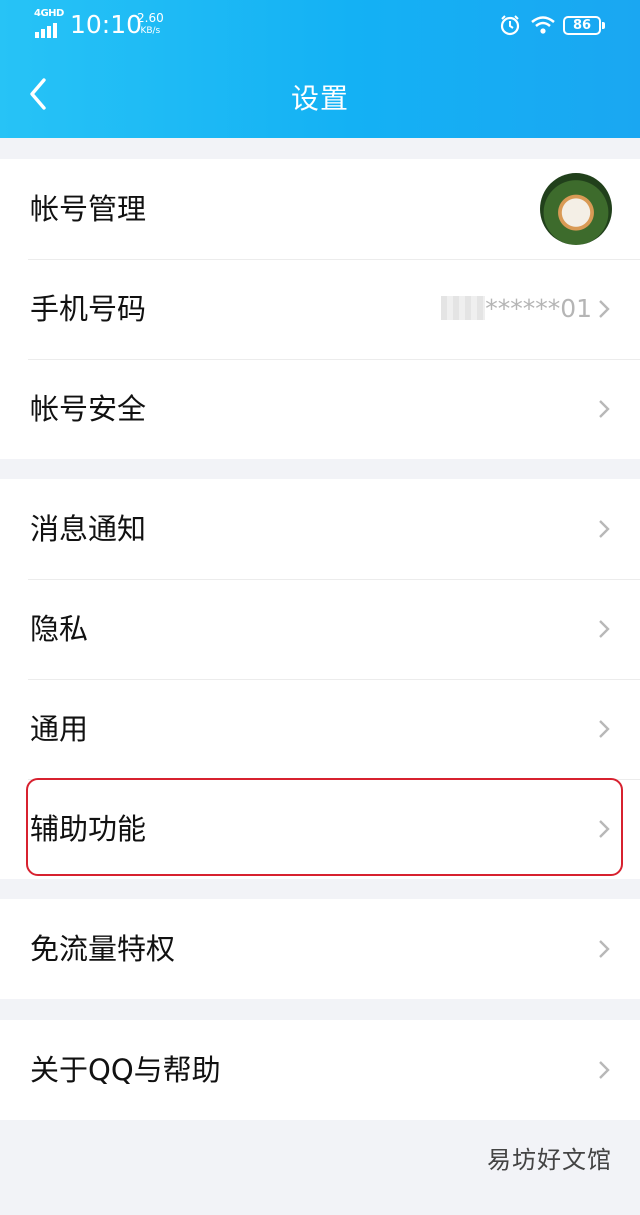 The width and height of the screenshot is (640, 1215). Describe the element at coordinates (125, 1070) in the screenshot. I see `settings-item-label: 关于QQ与帮助` at that location.